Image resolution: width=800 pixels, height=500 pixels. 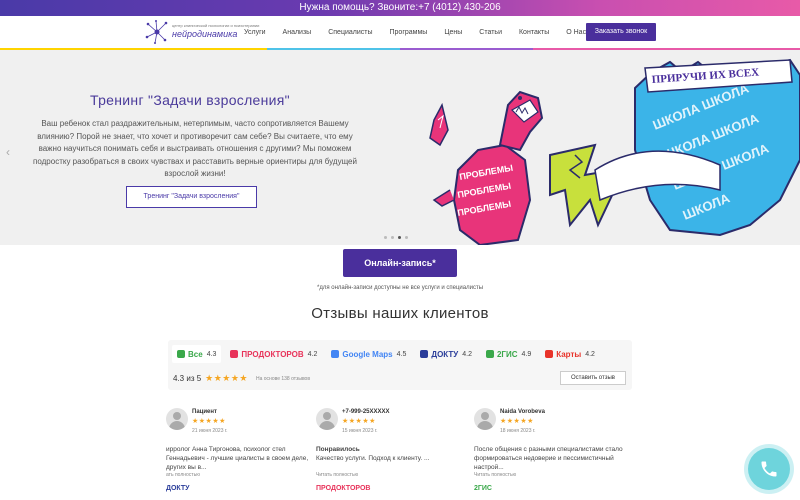 I want to click on phone-icon, so click(x=769, y=469).